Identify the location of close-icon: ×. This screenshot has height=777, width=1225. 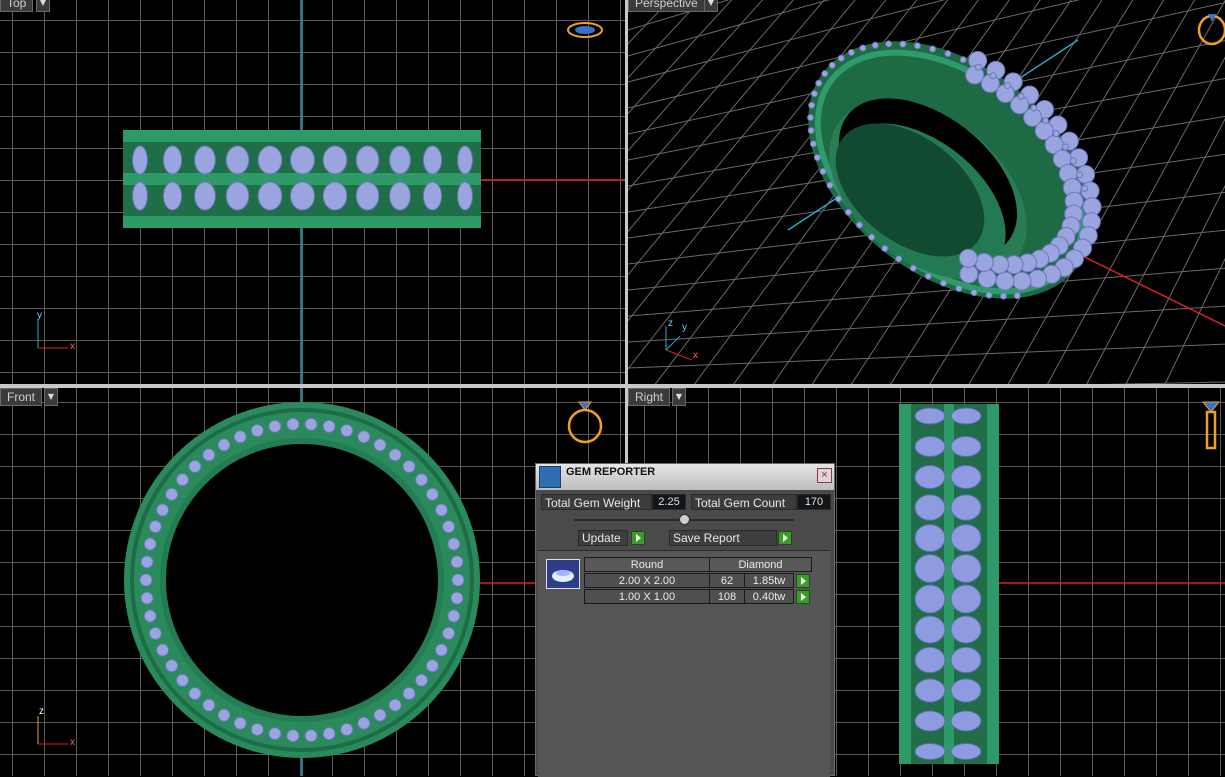
(824, 475).